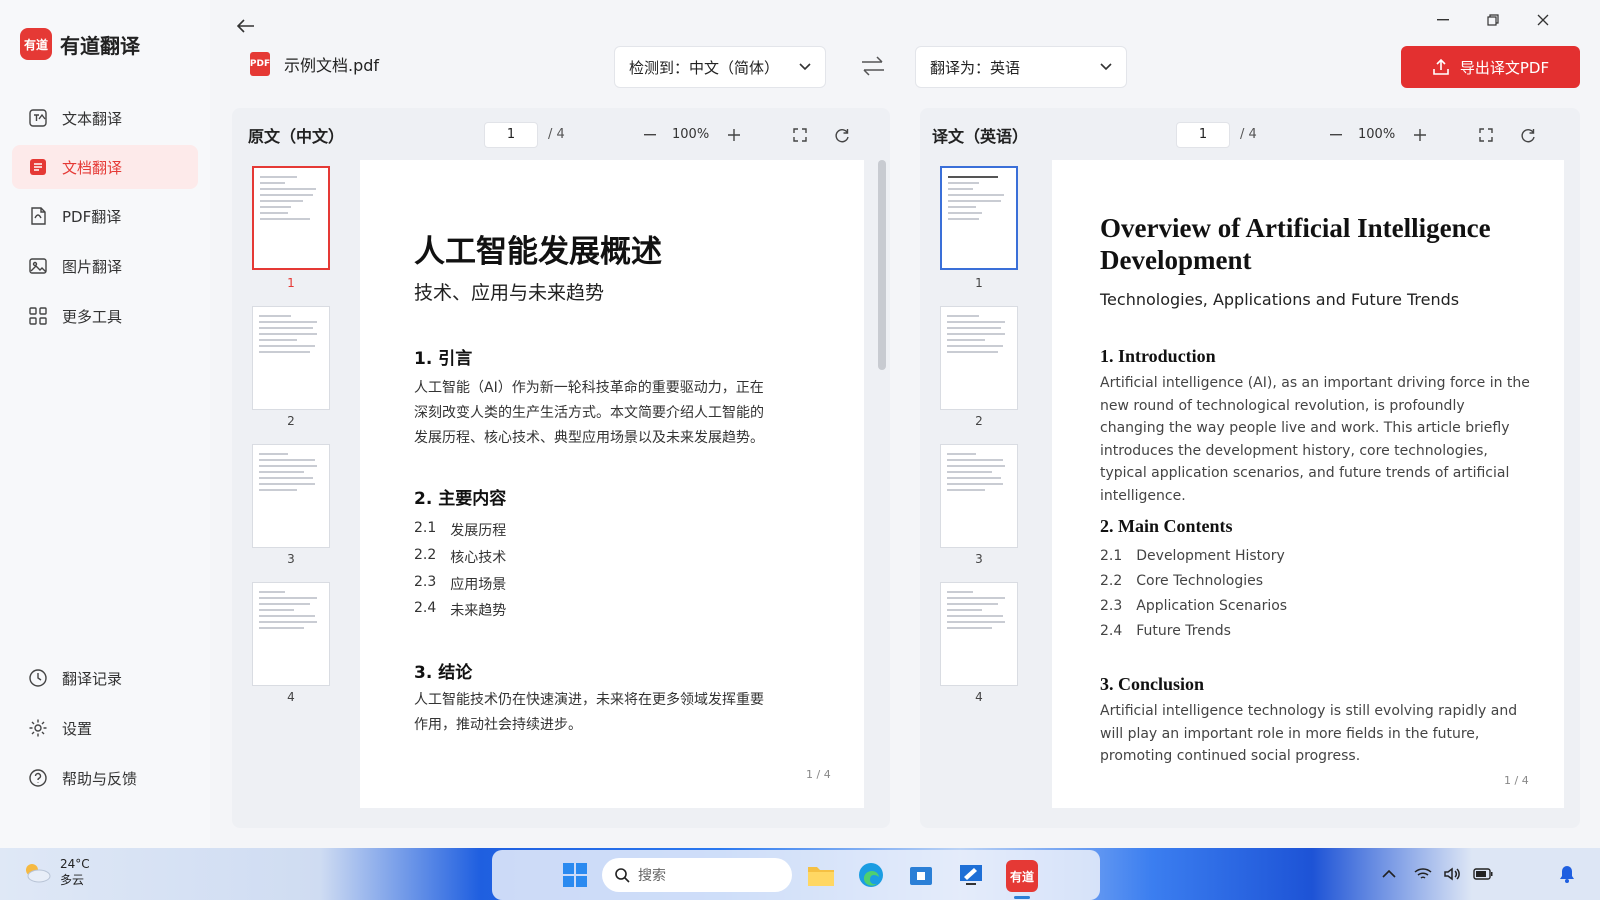 The width and height of the screenshot is (1600, 900). Describe the element at coordinates (1441, 66) in the screenshot. I see `upload-icon` at that location.